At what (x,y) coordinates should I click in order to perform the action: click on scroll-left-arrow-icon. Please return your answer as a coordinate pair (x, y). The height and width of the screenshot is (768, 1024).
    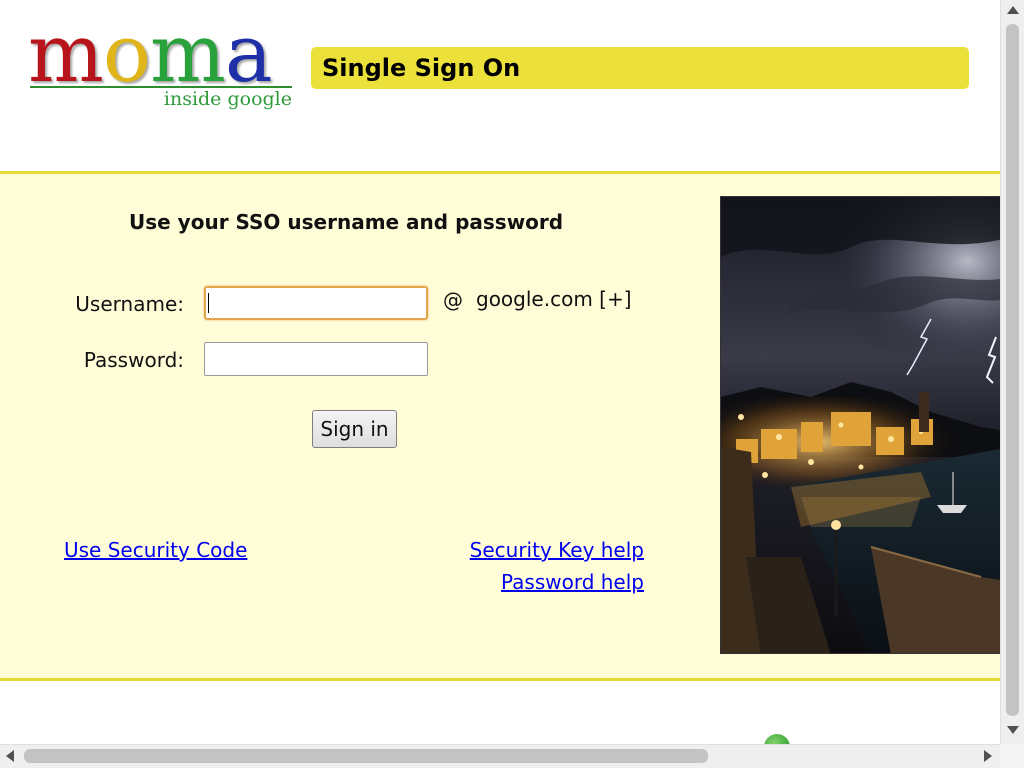
    Looking at the image, I should click on (10, 756).